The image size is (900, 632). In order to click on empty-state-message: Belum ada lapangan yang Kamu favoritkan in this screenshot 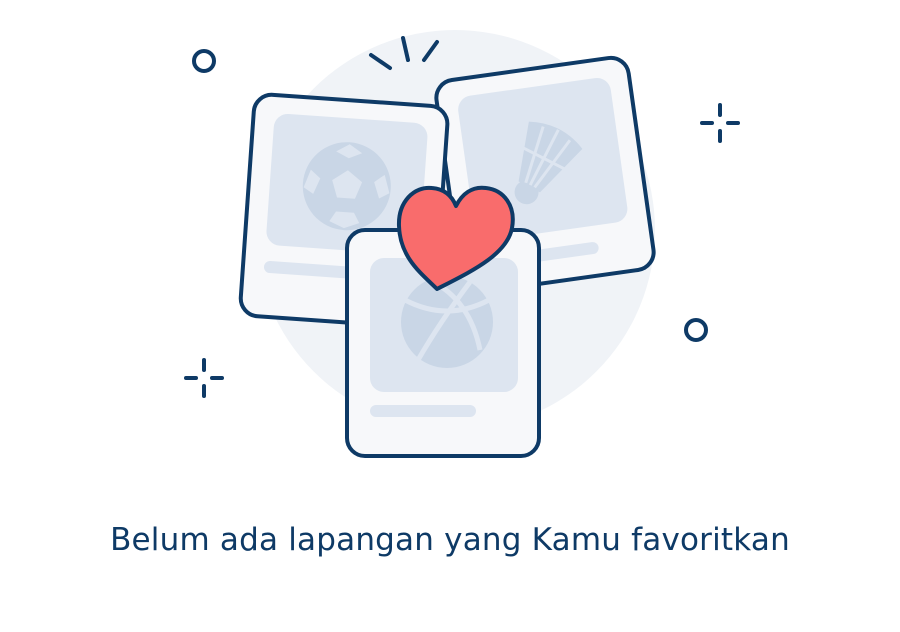, I will do `click(450, 540)`.